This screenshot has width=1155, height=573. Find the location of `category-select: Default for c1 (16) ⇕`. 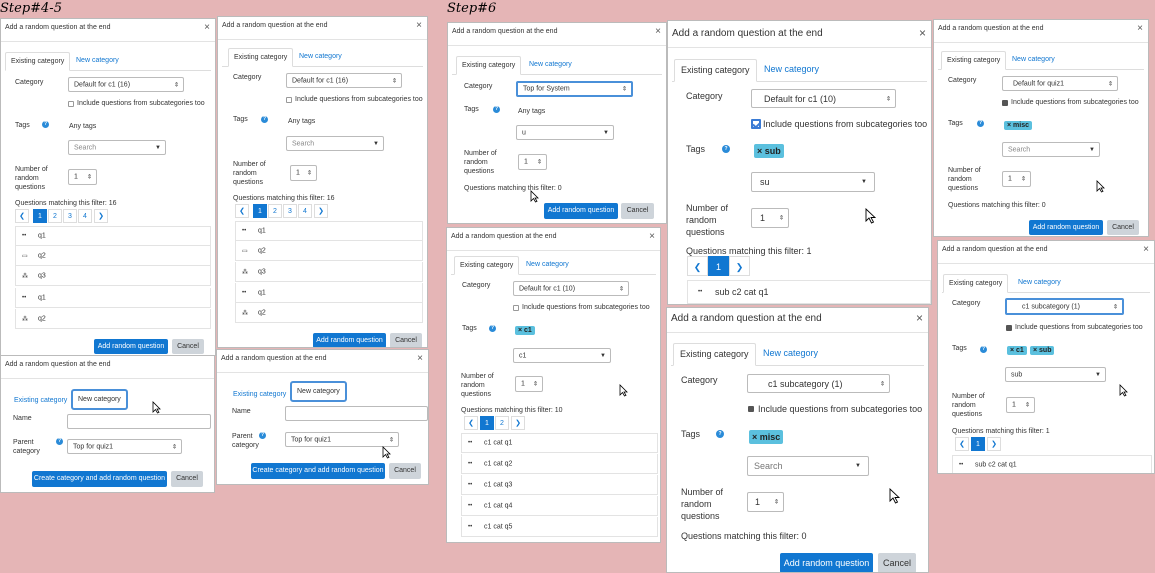

category-select: Default for c1 (16) ⇕ is located at coordinates (344, 80).